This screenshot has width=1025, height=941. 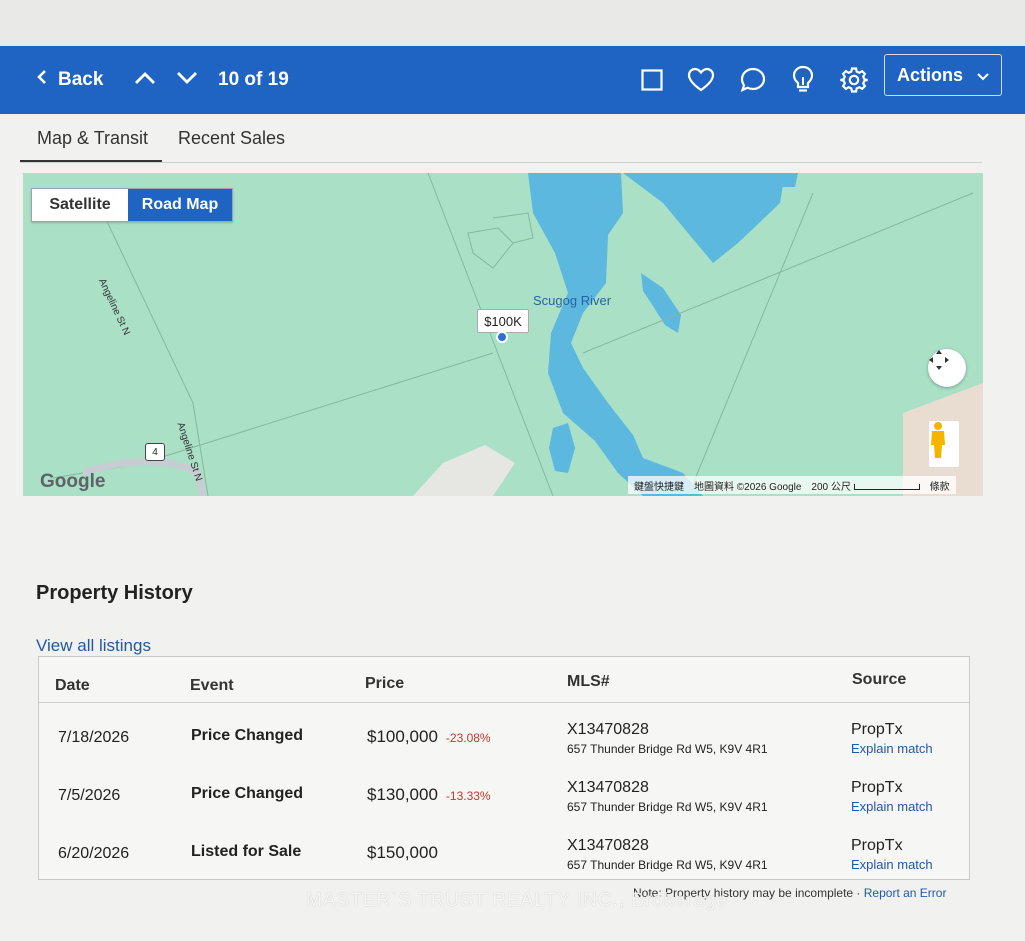 What do you see at coordinates (803, 80) in the screenshot?
I see `lightbulb-icon` at bounding box center [803, 80].